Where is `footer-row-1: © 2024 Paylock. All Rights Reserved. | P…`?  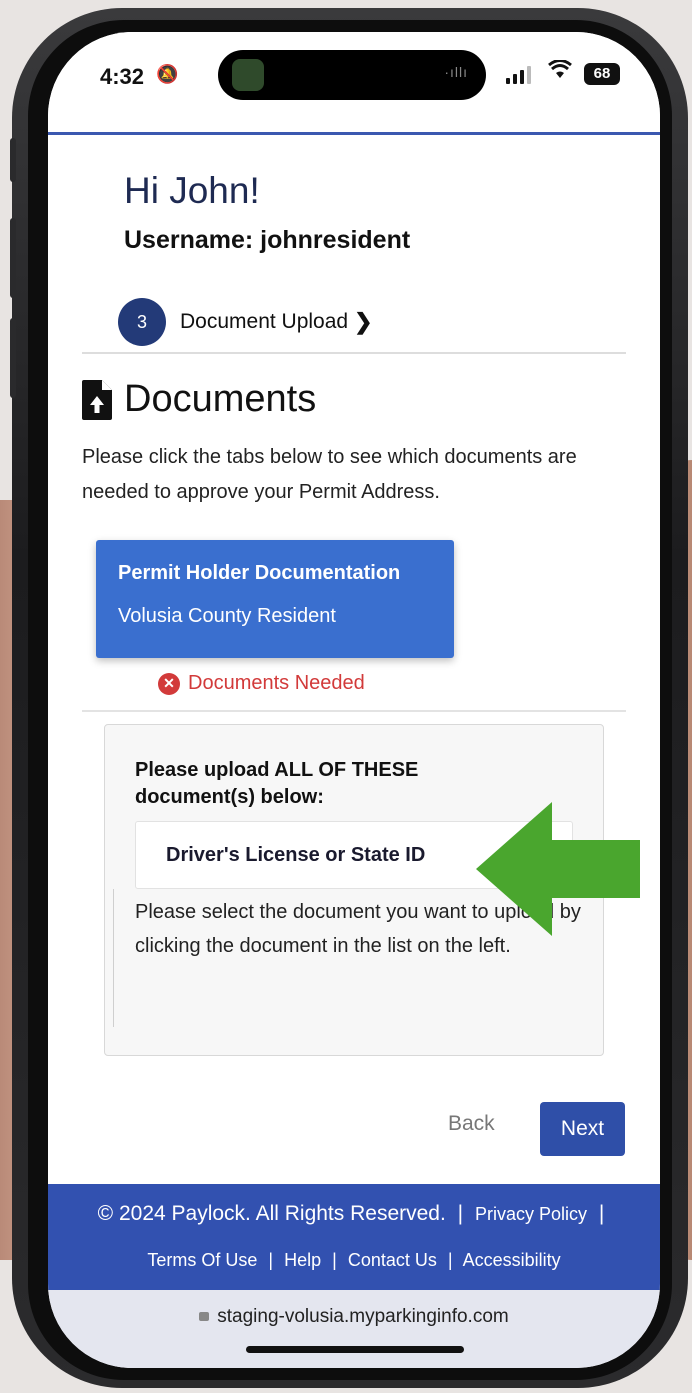 footer-row-1: © 2024 Paylock. All Rights Reserved. | P… is located at coordinates (354, 1214).